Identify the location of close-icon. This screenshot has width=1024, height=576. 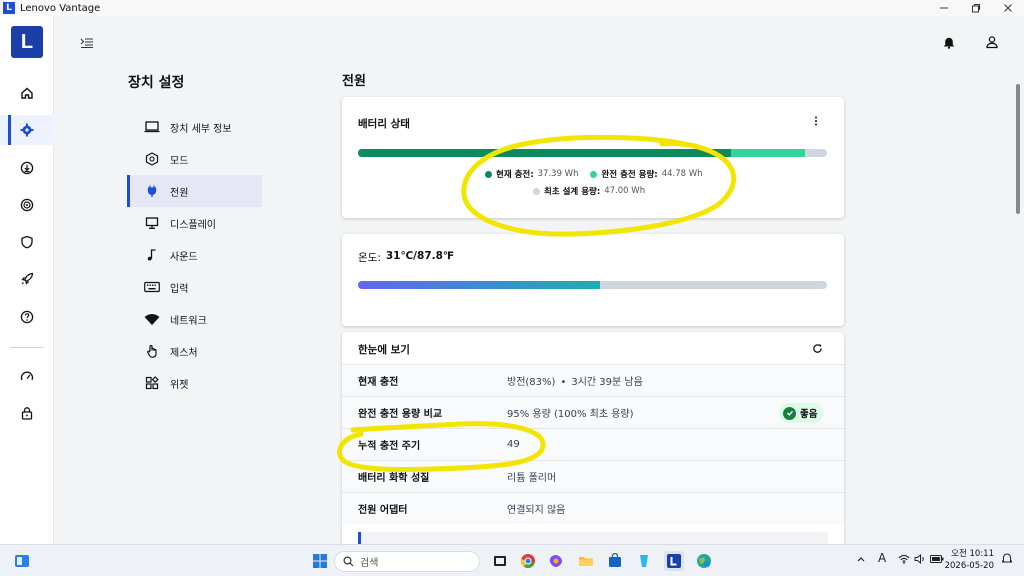
(1008, 8).